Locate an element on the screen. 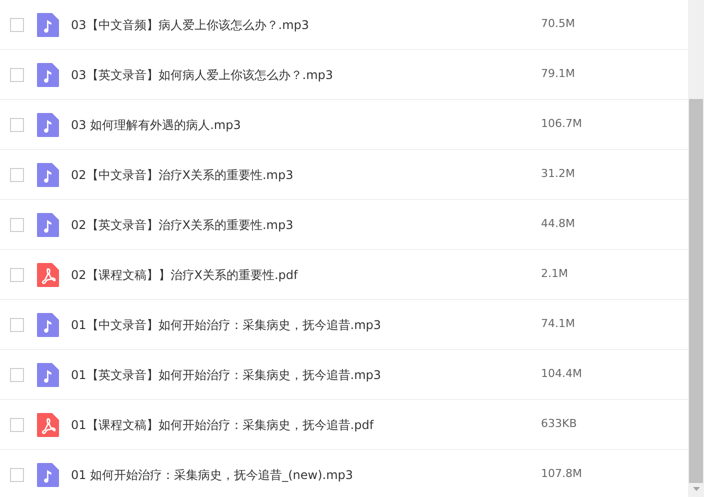  file-size: 2.1M is located at coordinates (554, 274).